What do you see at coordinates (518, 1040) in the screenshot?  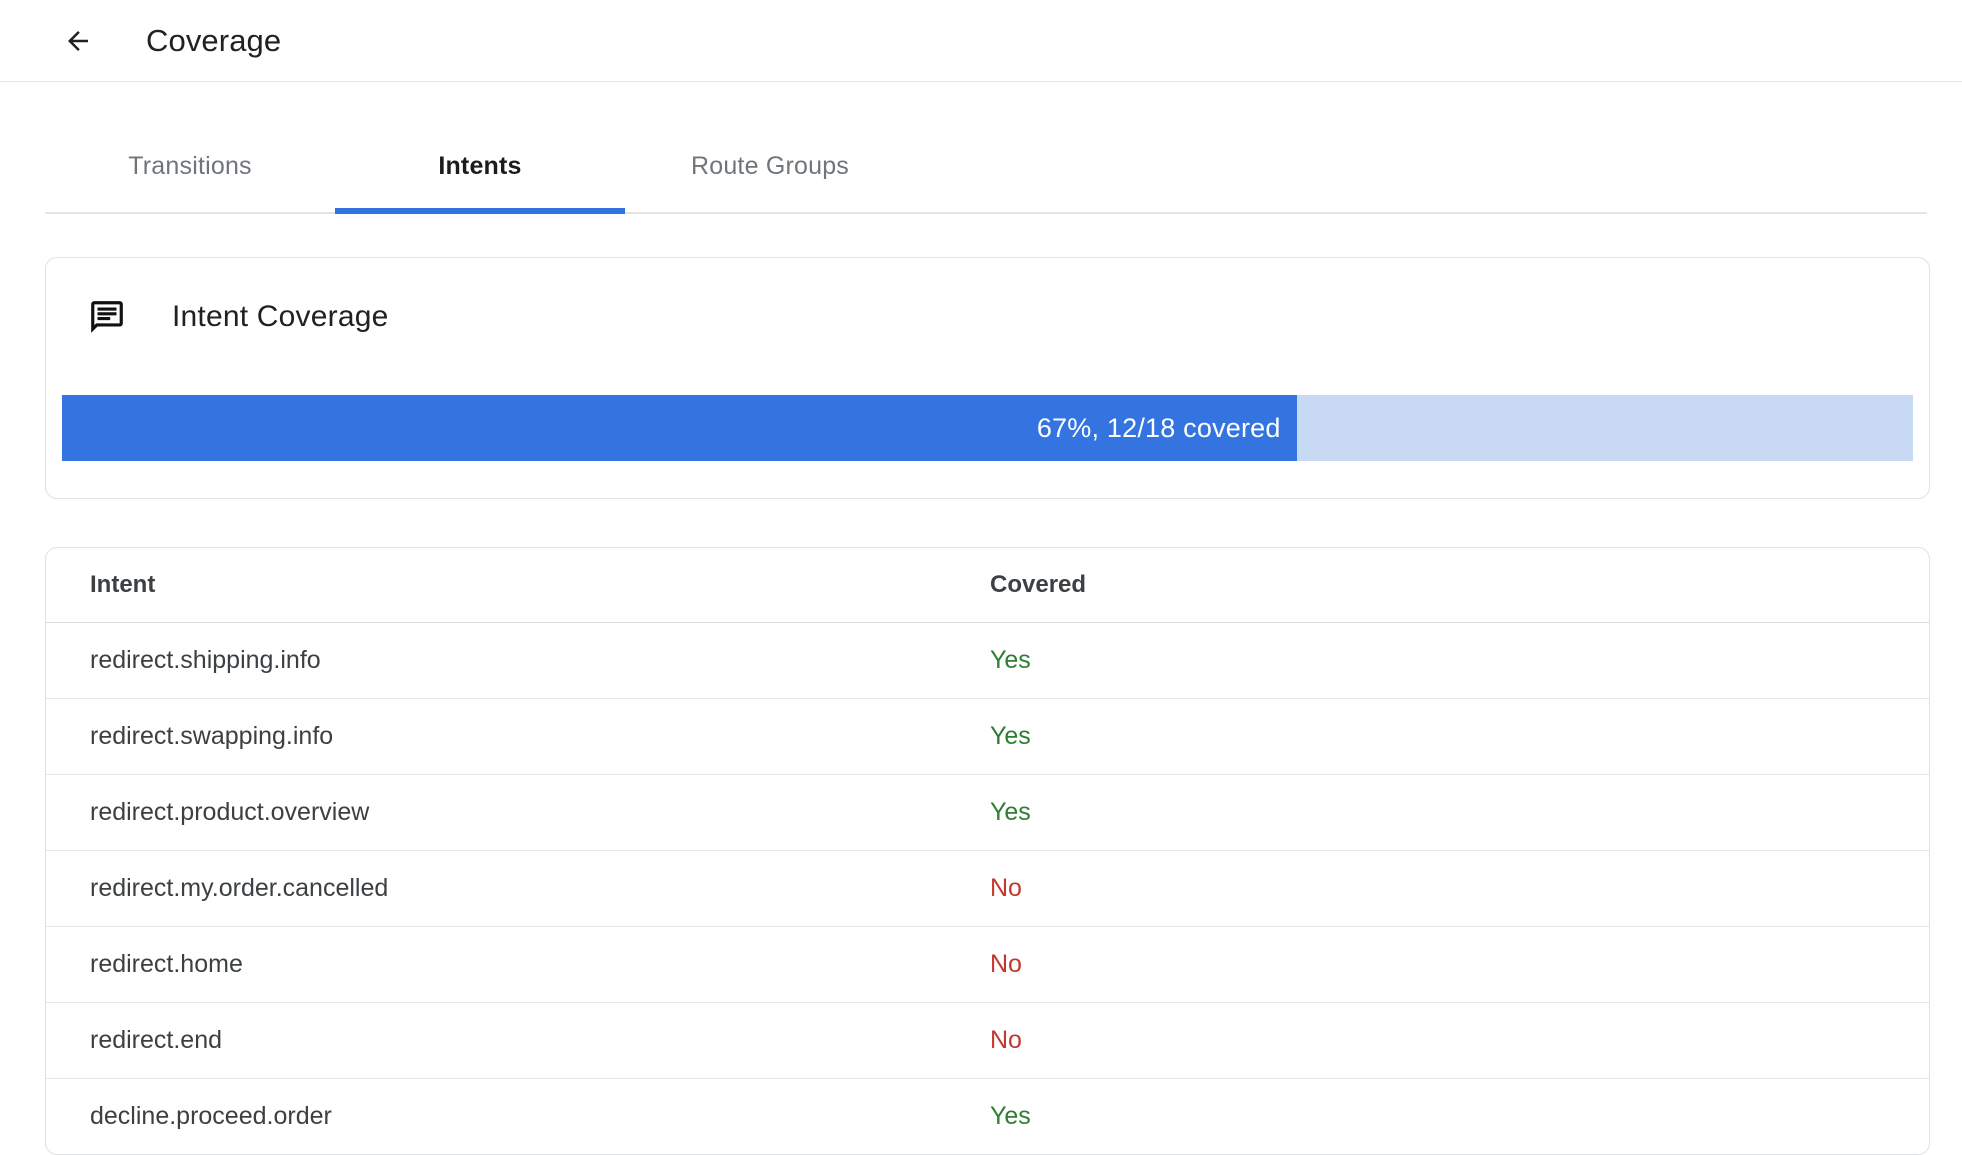 I see `intent-name: redirect.end` at bounding box center [518, 1040].